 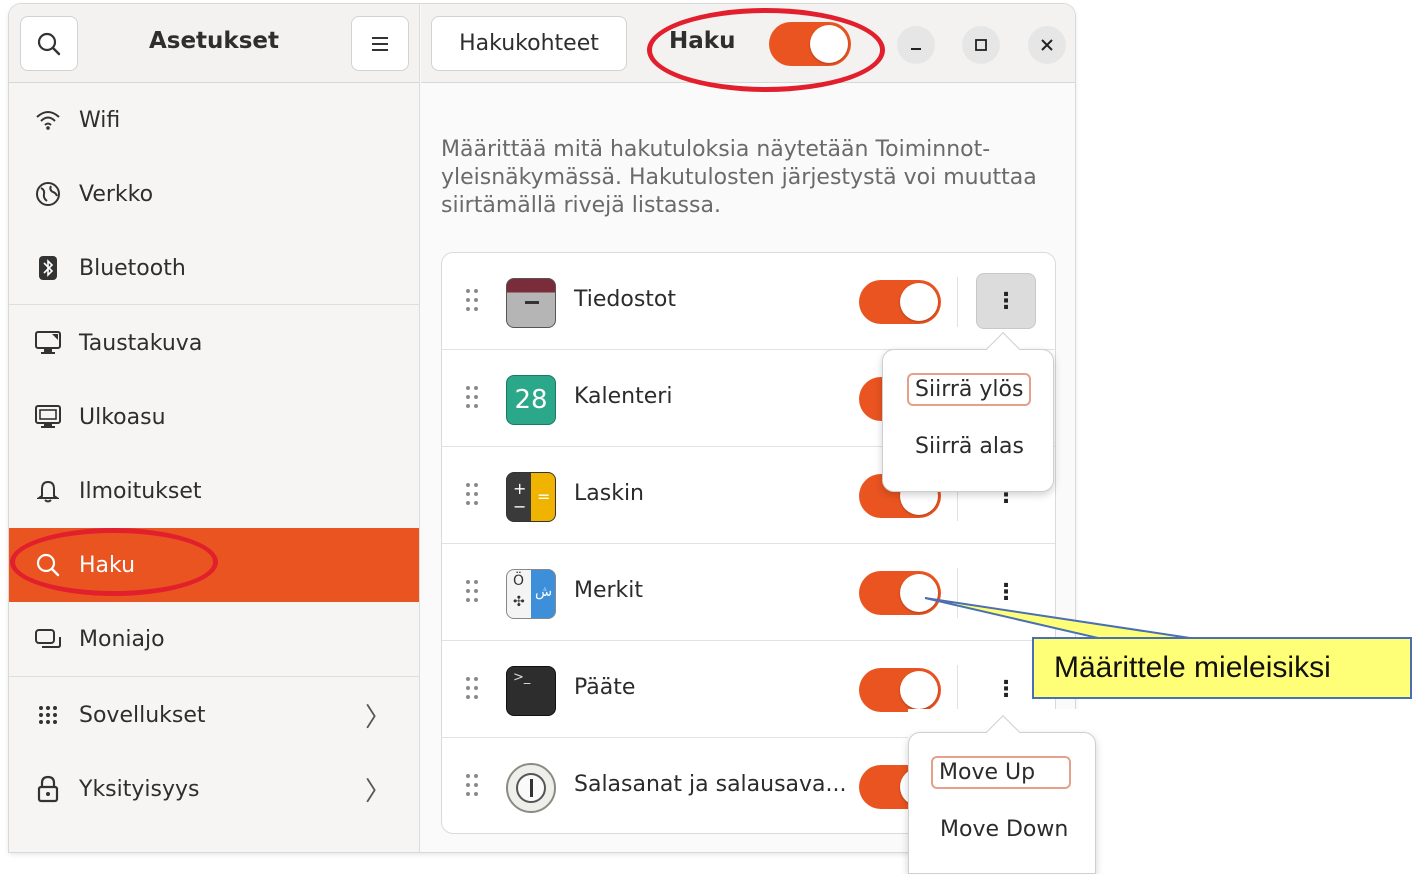 What do you see at coordinates (1057, 618) in the screenshot?
I see `callout-pointer` at bounding box center [1057, 618].